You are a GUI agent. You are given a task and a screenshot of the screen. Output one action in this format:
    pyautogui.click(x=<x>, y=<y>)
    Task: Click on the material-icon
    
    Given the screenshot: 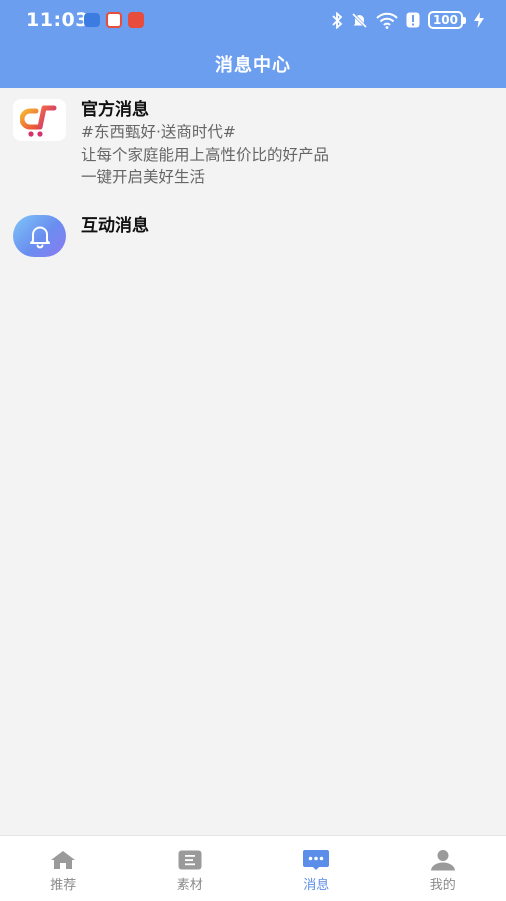 What is the action you would take?
    pyautogui.click(x=190, y=860)
    